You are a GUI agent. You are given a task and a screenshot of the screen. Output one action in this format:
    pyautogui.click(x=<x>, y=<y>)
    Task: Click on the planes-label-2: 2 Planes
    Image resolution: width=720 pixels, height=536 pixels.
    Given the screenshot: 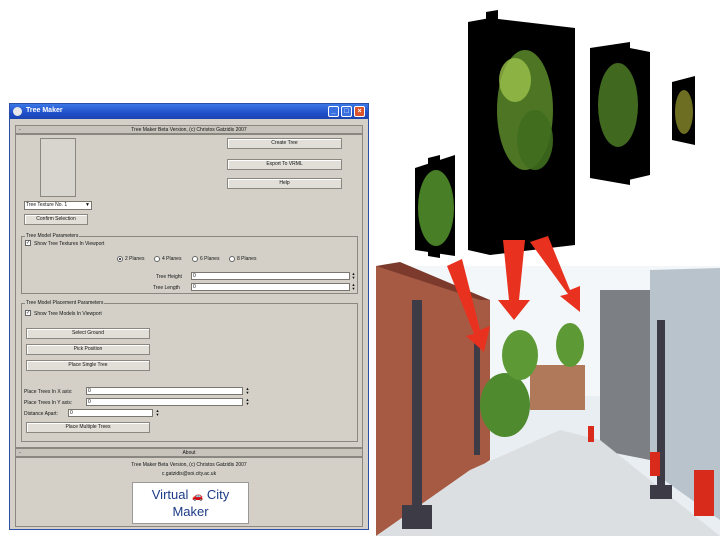 What is the action you would take?
    pyautogui.click(x=135, y=259)
    